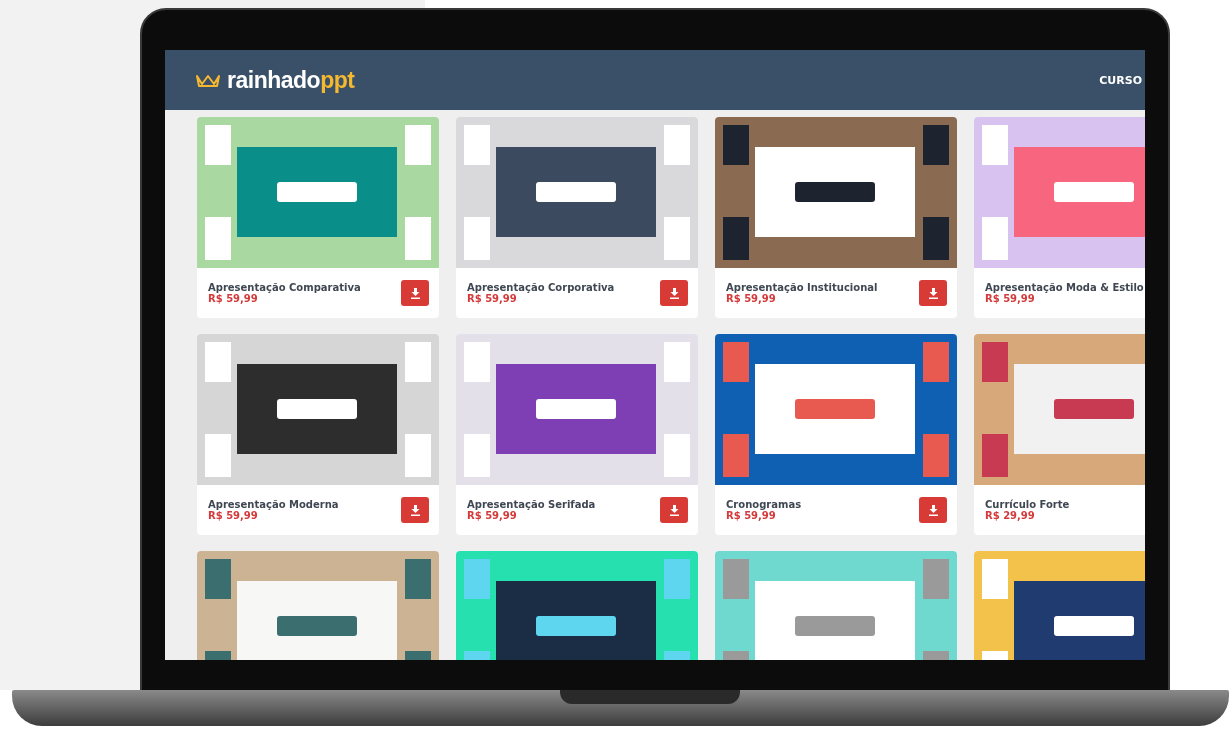  Describe the element at coordinates (291, 80) in the screenshot. I see `logo-text: rainhadoppt` at that location.